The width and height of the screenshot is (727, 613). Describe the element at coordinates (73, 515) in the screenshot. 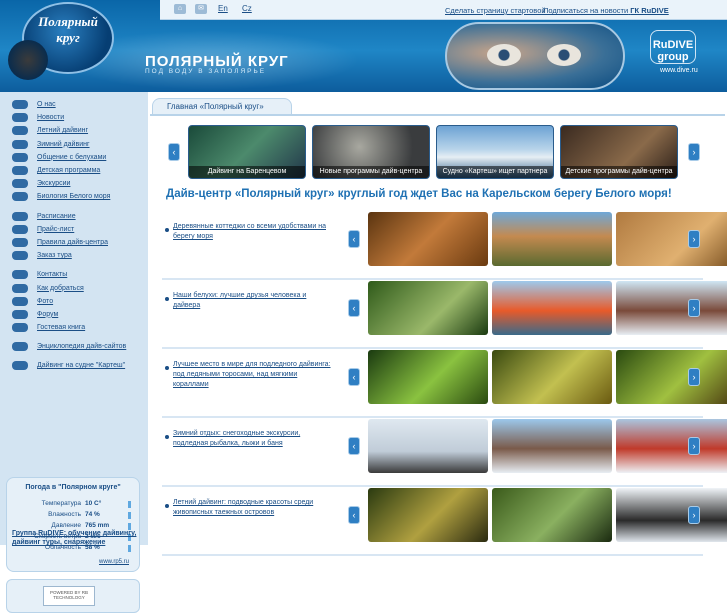

I see `weather-row: Влажность 74 %` at that location.